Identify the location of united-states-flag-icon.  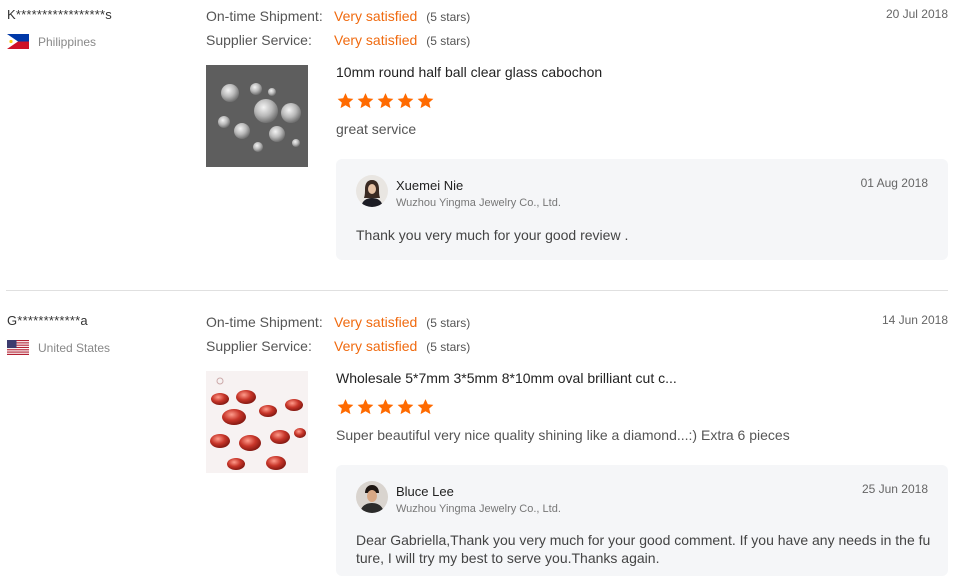
(18, 347).